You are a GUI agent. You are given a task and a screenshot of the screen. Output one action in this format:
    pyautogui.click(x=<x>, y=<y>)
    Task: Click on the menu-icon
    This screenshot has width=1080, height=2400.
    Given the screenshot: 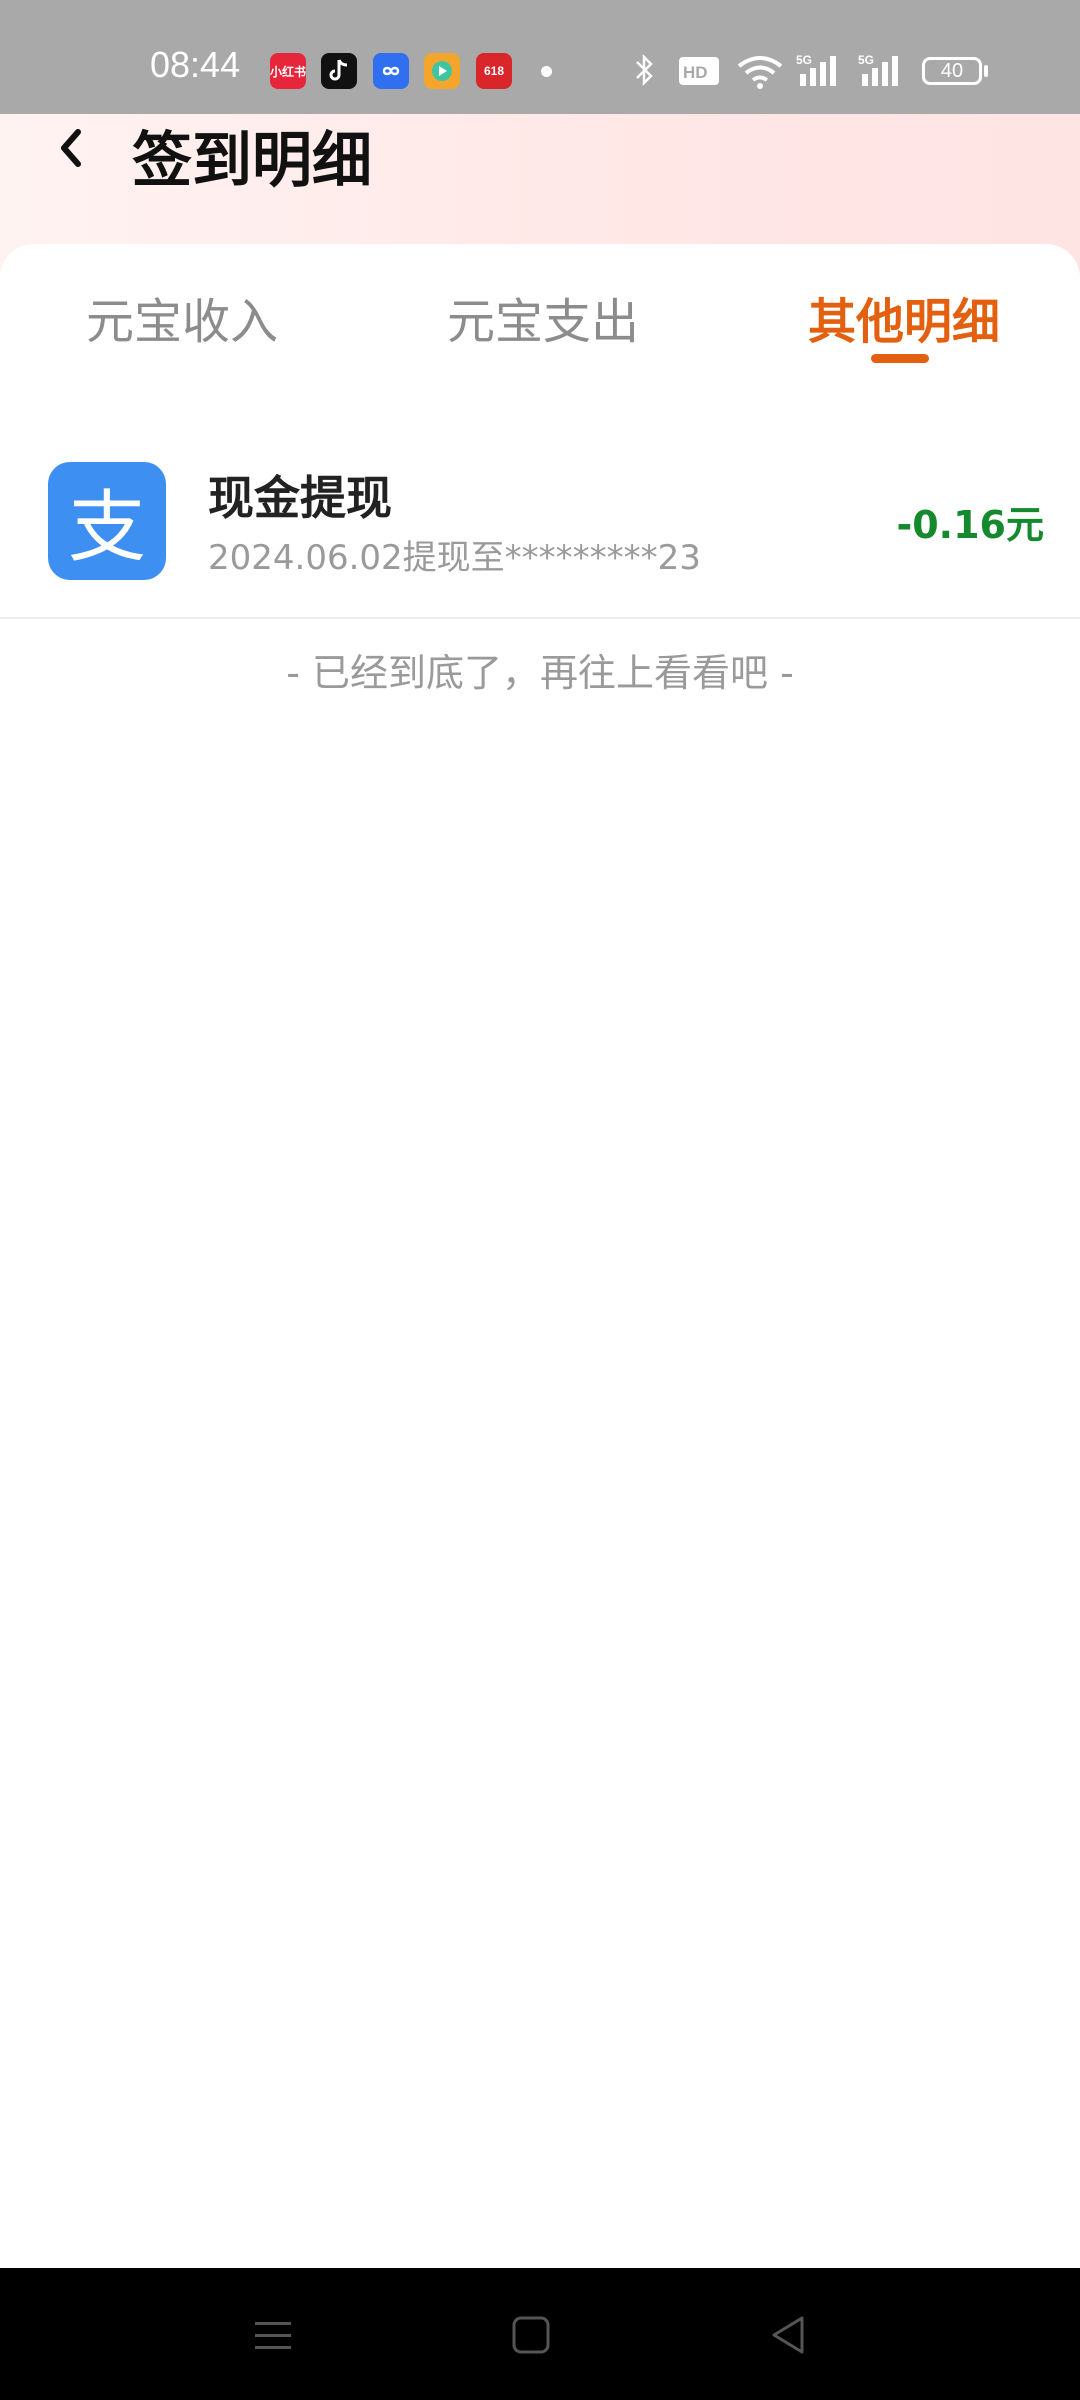 What is the action you would take?
    pyautogui.click(x=273, y=2335)
    